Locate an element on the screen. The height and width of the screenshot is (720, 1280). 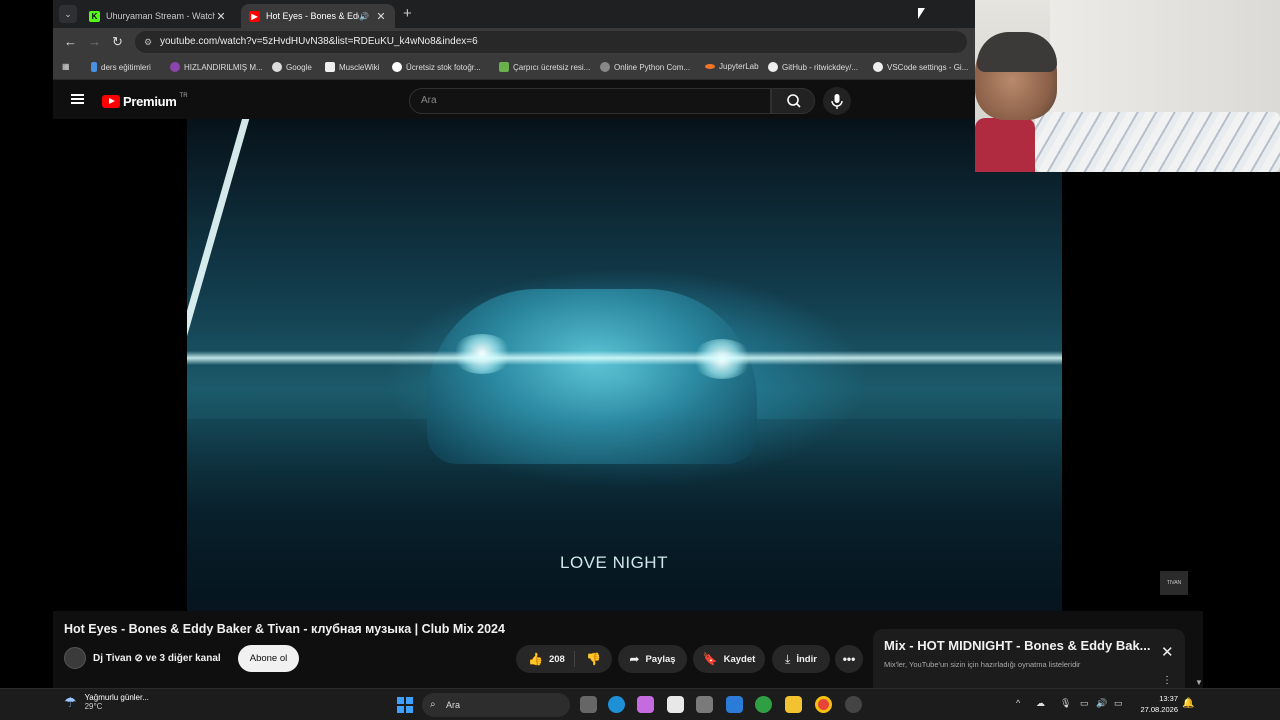
thumbs-up-icon: 👍 is located at coordinates (535, 659).